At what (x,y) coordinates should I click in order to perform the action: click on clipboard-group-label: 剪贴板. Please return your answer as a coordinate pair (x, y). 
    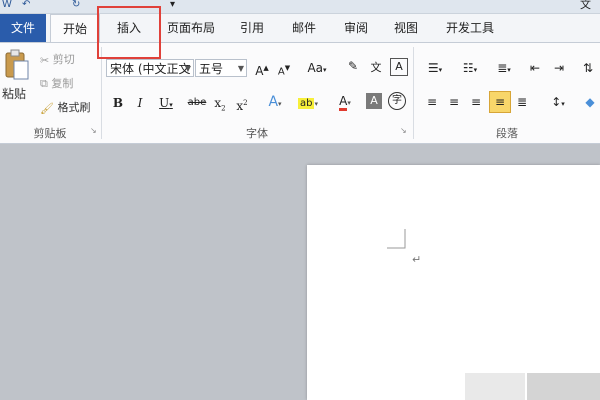
    Looking at the image, I should click on (50, 133).